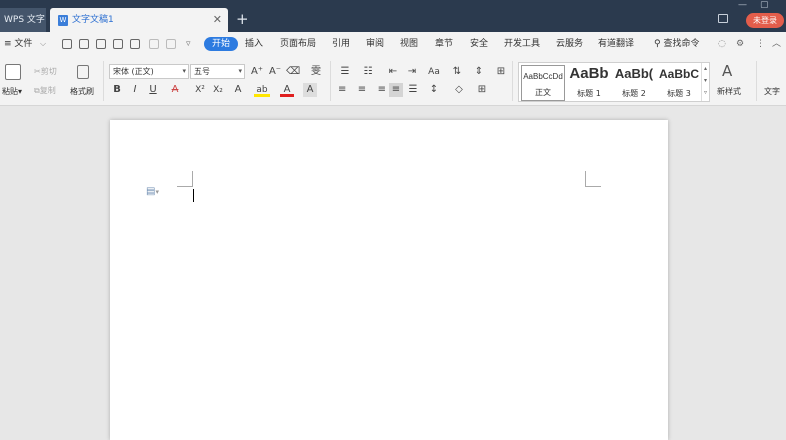 The image size is (786, 440). I want to click on paragraph-layout-icon: ▤▾, so click(152, 191).